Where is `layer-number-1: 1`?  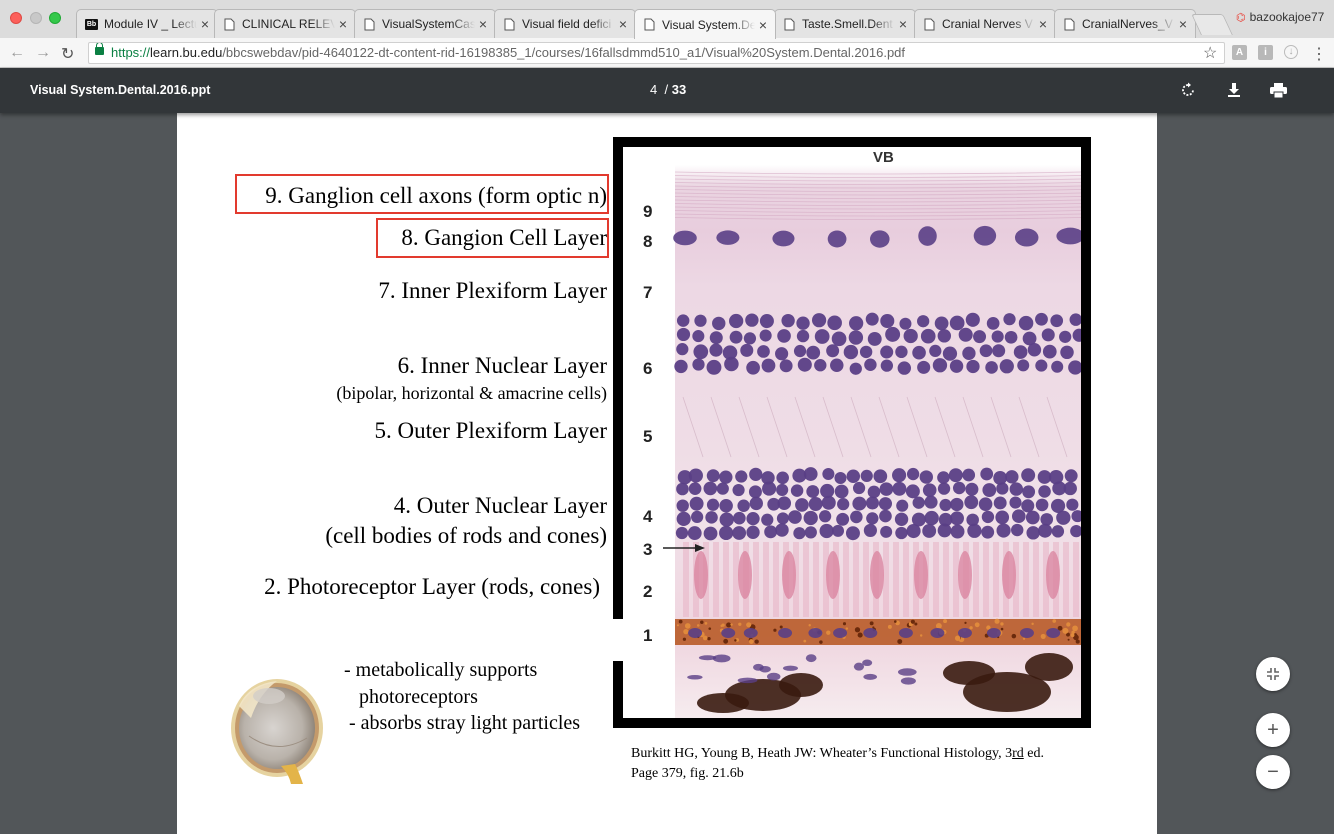 layer-number-1: 1 is located at coordinates (647, 635).